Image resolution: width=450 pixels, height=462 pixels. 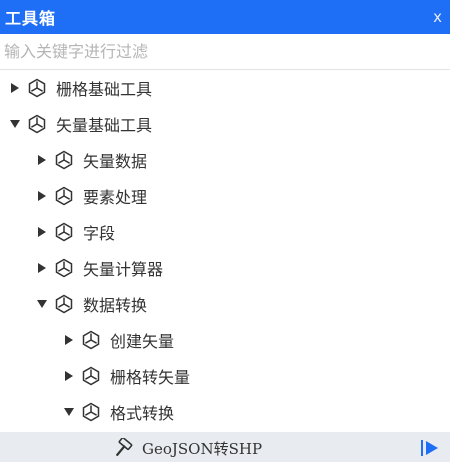 What do you see at coordinates (225, 340) in the screenshot?
I see `tree-item-create-vector: 创建矢量` at bounding box center [225, 340].